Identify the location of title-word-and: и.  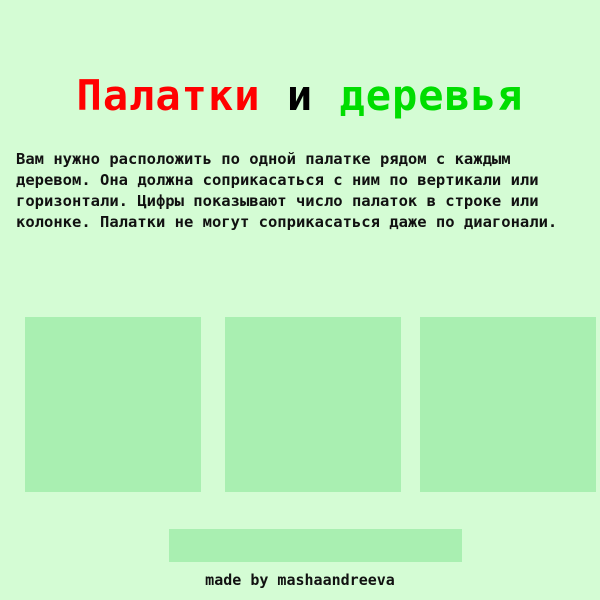
(300, 95).